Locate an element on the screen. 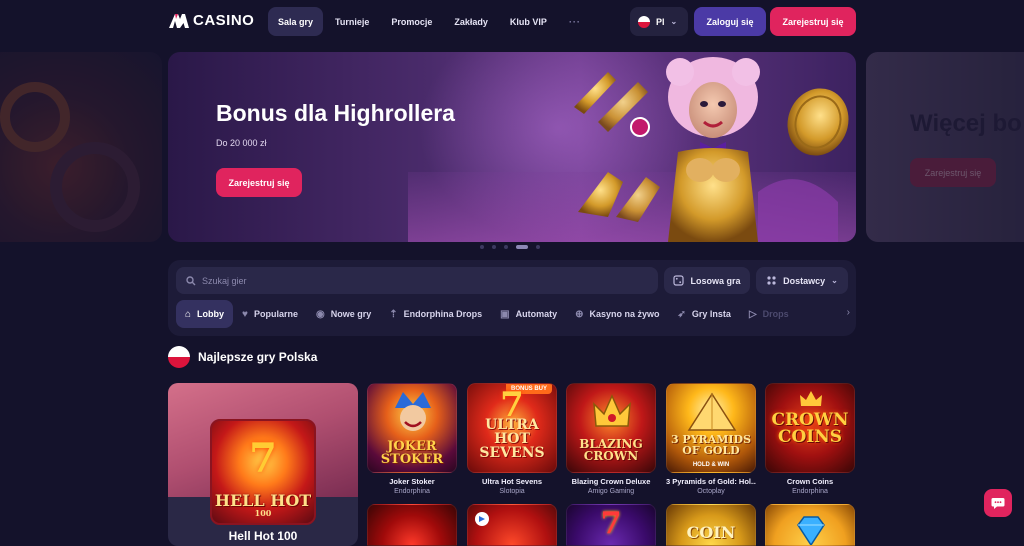 The image size is (1024, 546). search-input: Szukaj gier is located at coordinates (417, 280).